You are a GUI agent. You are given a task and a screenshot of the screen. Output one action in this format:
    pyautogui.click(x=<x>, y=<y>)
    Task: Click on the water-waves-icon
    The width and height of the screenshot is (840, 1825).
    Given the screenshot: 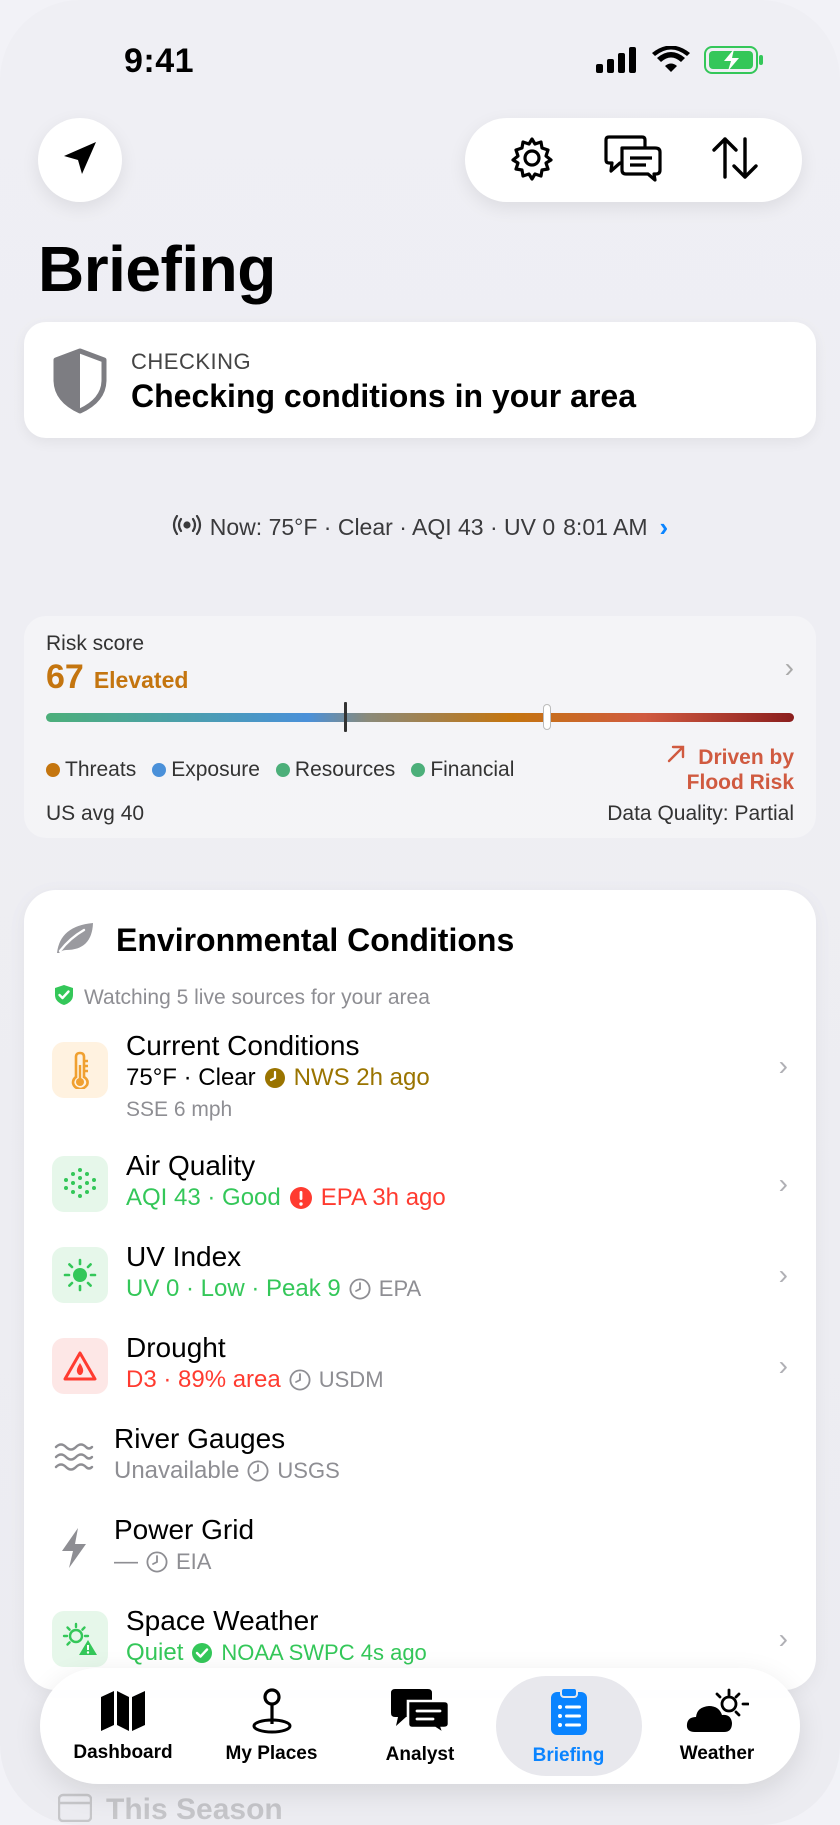 What is the action you would take?
    pyautogui.click(x=74, y=1457)
    